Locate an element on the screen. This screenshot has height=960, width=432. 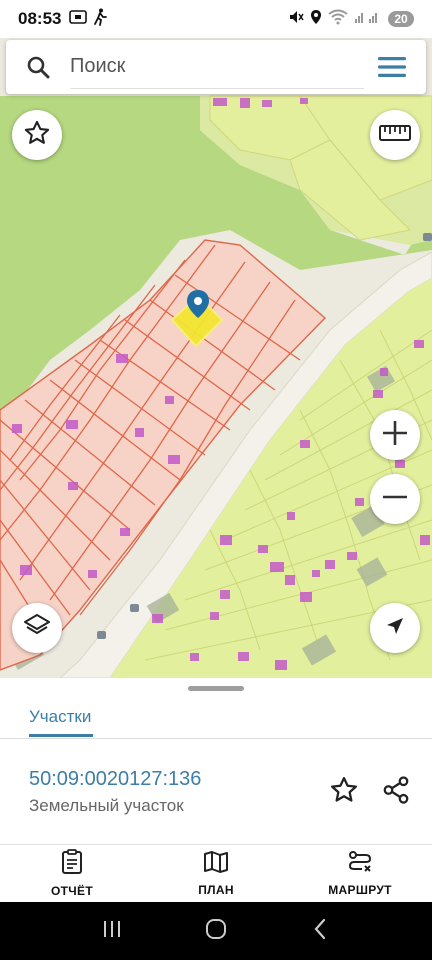
nav-route-label: МАРШРУТ is located at coordinates (360, 890).